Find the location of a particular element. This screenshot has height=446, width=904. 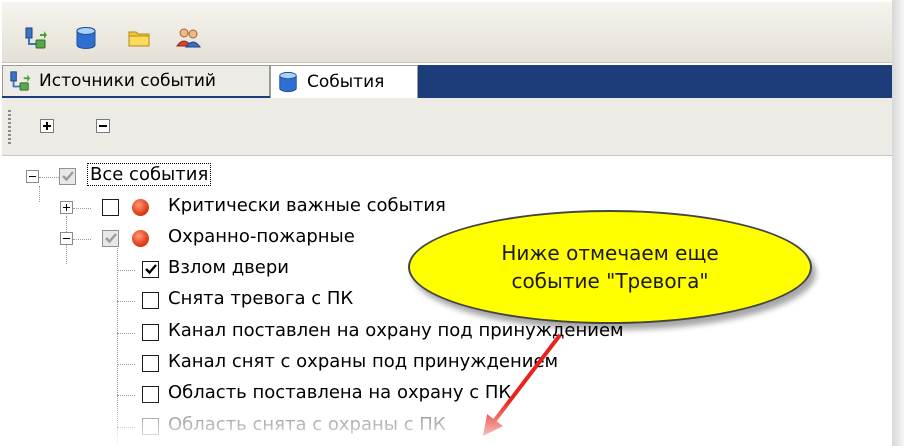

toolbar-grip is located at coordinates (9, 128).